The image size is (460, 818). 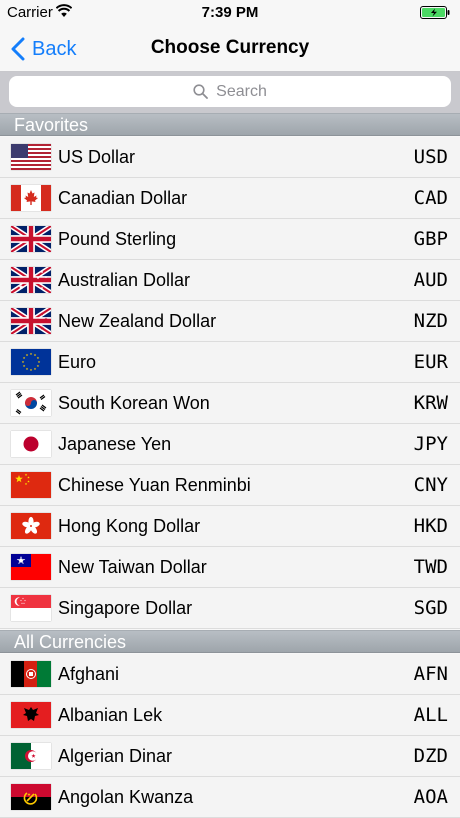 I want to click on currency-code: NZD, so click(x=430, y=321).